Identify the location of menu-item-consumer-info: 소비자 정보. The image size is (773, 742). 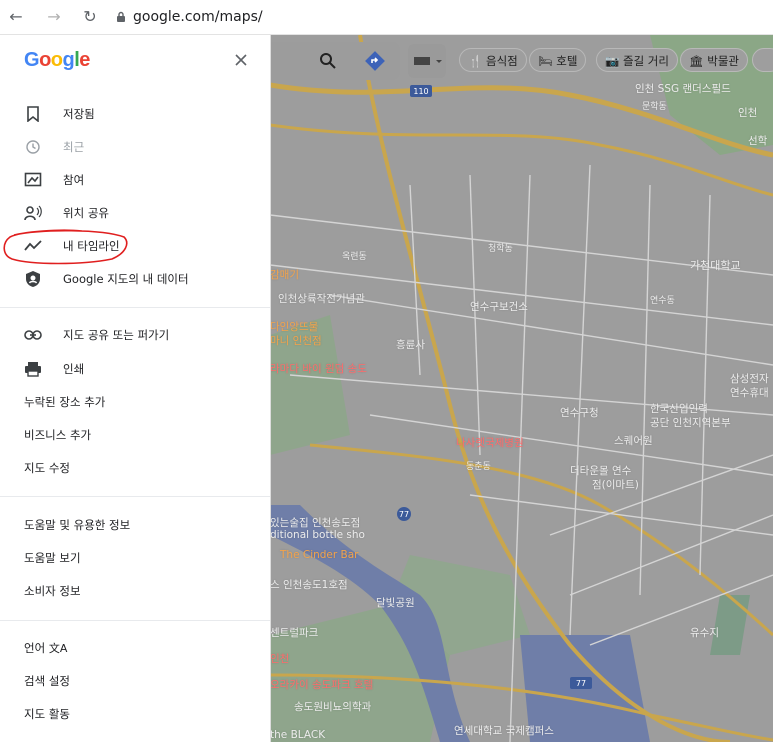
(135, 591).